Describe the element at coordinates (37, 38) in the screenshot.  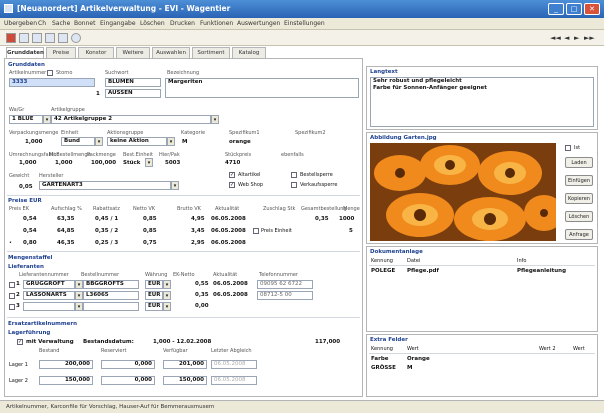
I see `search-icon` at that location.